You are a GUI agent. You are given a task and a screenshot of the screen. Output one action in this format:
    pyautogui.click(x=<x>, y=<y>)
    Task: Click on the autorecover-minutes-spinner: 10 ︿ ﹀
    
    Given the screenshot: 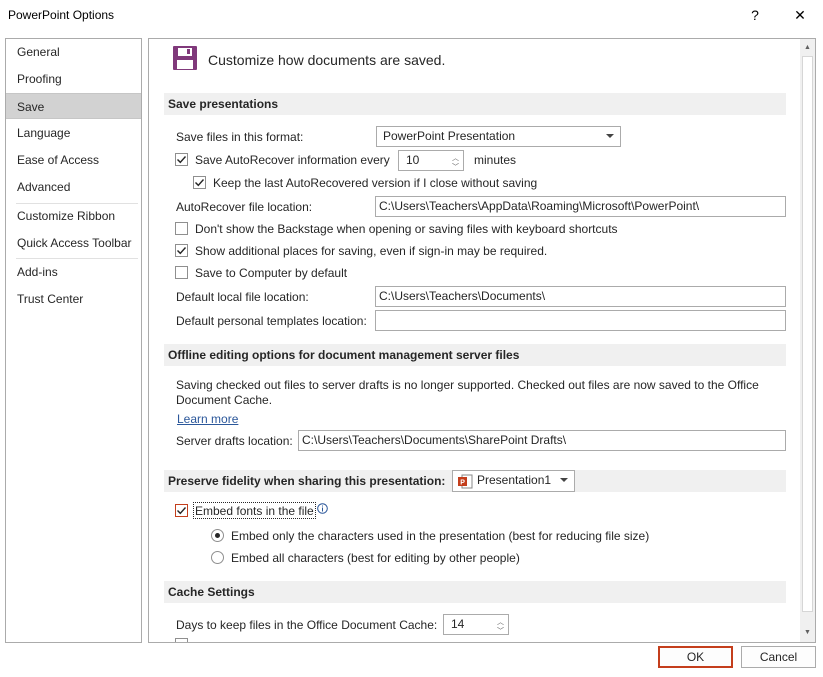 What is the action you would take?
    pyautogui.click(x=431, y=160)
    